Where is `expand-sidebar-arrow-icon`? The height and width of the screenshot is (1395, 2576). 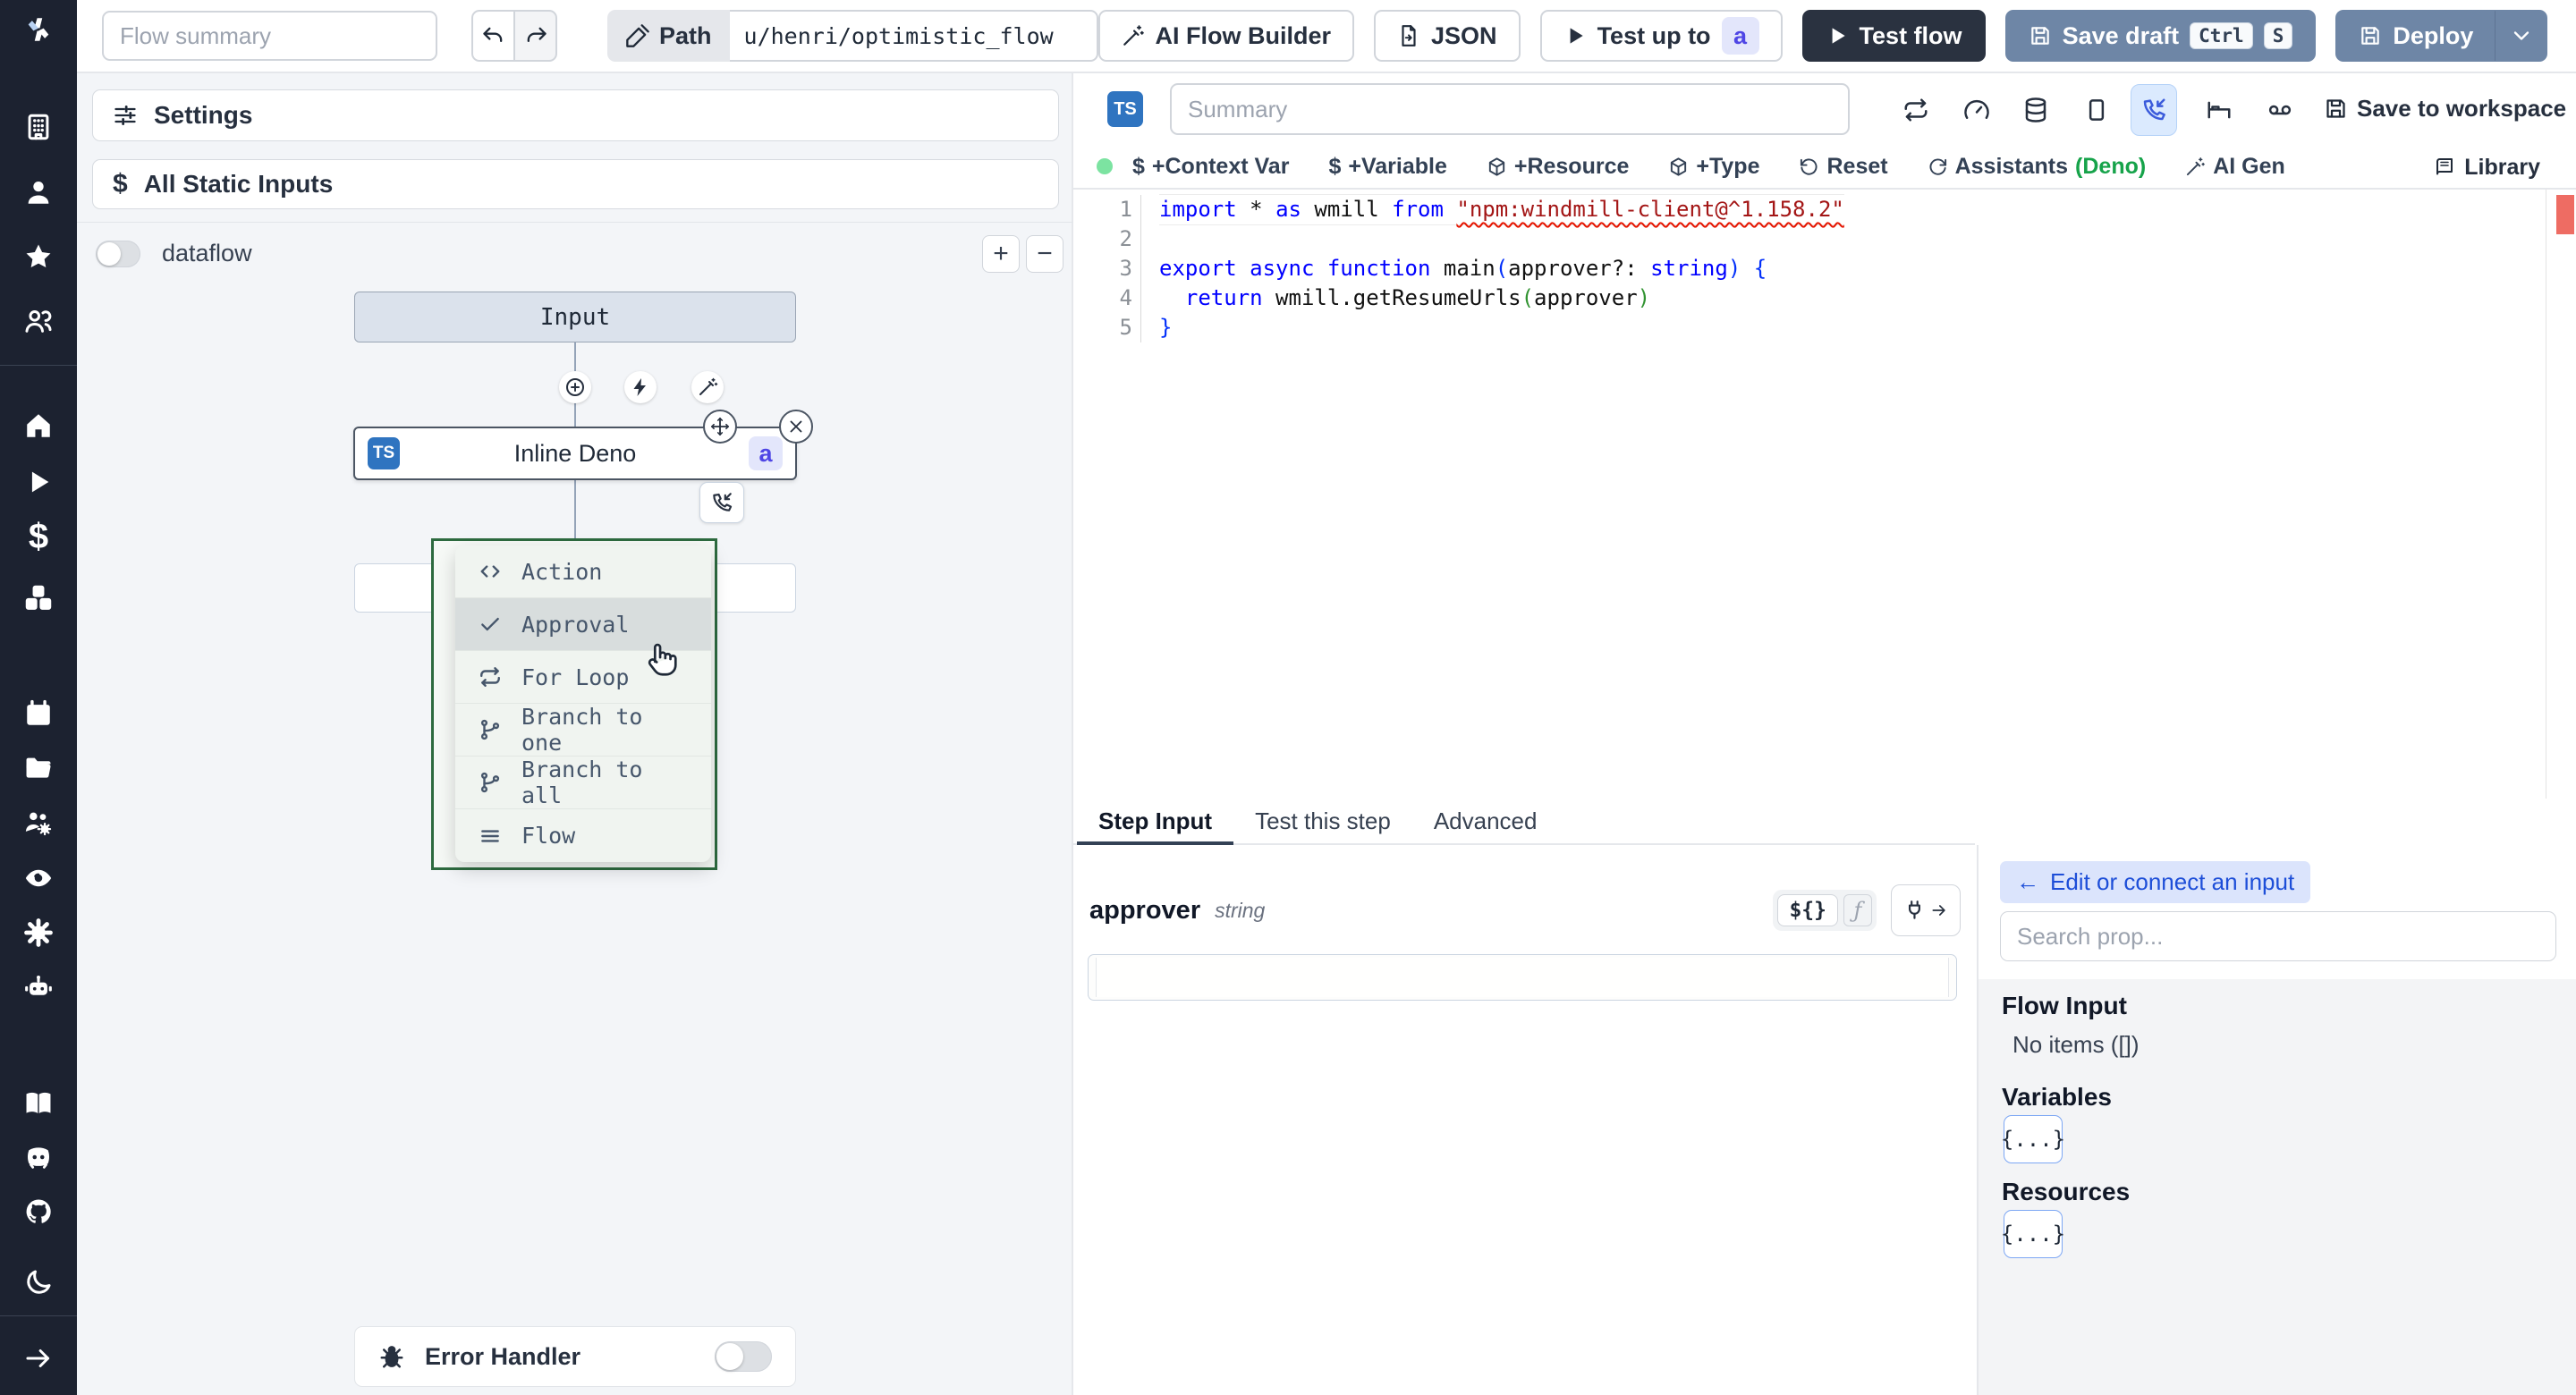 expand-sidebar-arrow-icon is located at coordinates (38, 1358).